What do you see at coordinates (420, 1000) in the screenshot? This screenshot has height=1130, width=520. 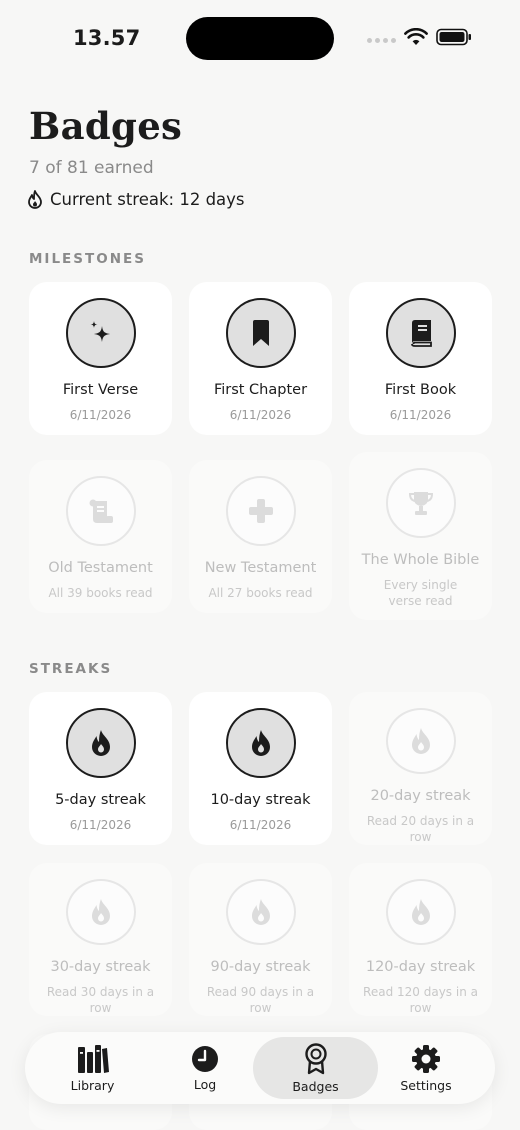 I see `badge-description: Read 120 days in a row` at bounding box center [420, 1000].